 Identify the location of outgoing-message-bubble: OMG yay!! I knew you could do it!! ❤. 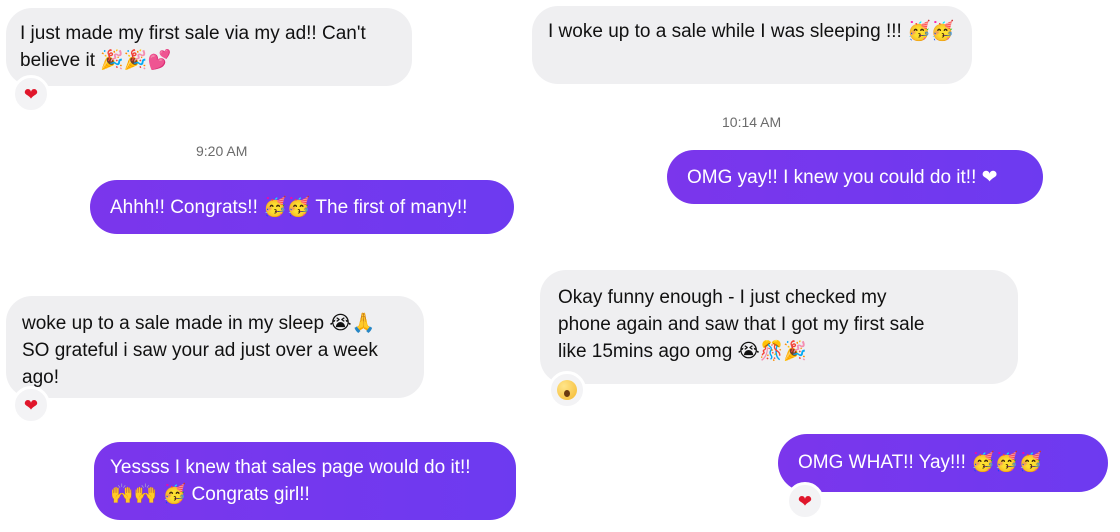
(855, 177).